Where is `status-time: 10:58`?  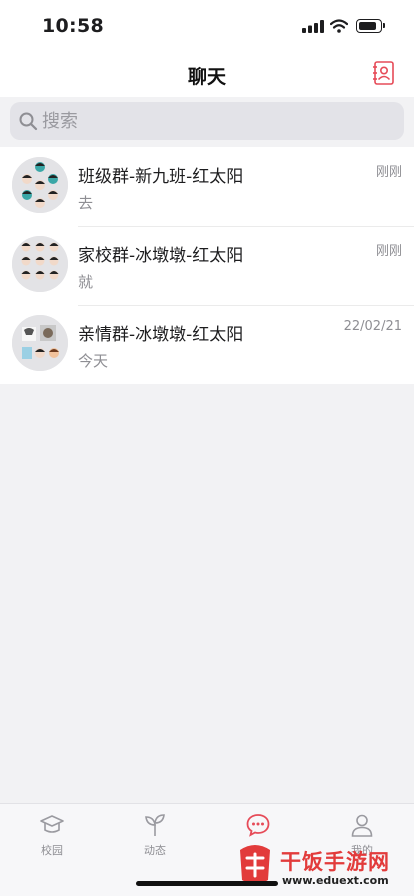
status-time: 10:58 is located at coordinates (73, 26).